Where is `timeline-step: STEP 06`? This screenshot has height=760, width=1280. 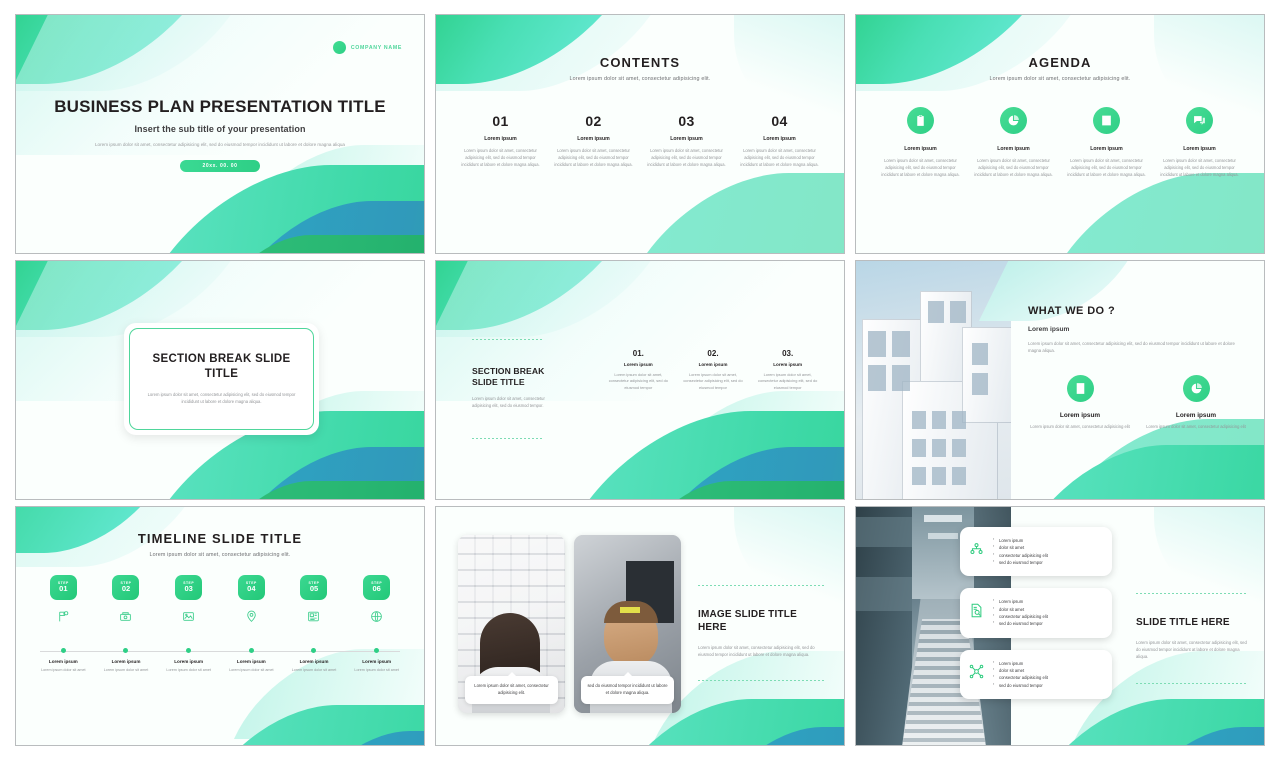 timeline-step: STEP 06 is located at coordinates (376, 600).